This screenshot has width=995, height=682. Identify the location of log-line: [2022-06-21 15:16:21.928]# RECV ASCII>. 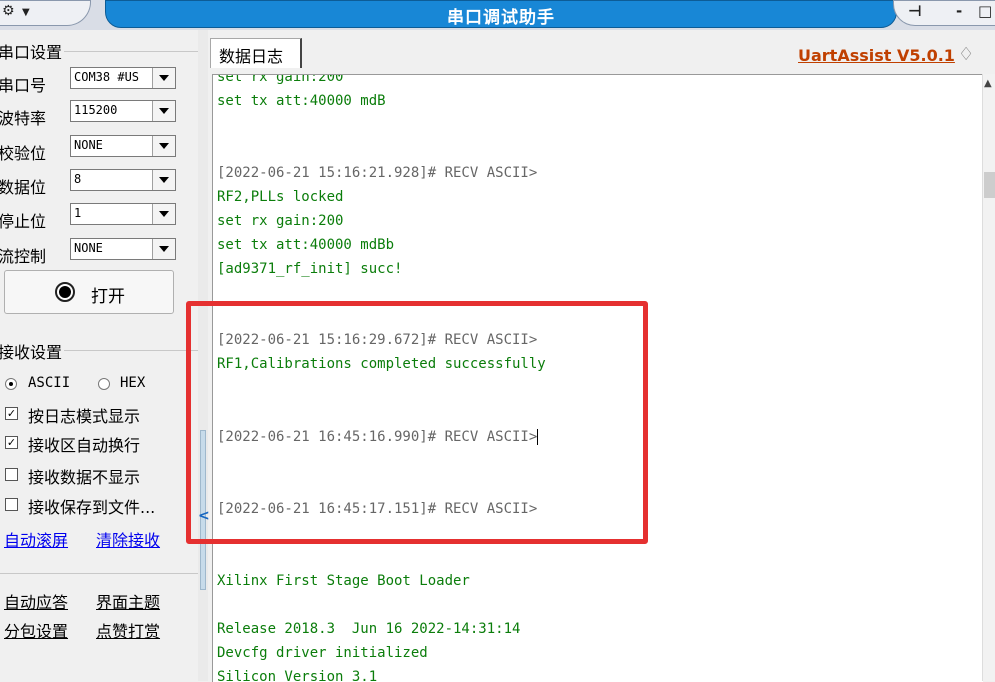
(377, 173).